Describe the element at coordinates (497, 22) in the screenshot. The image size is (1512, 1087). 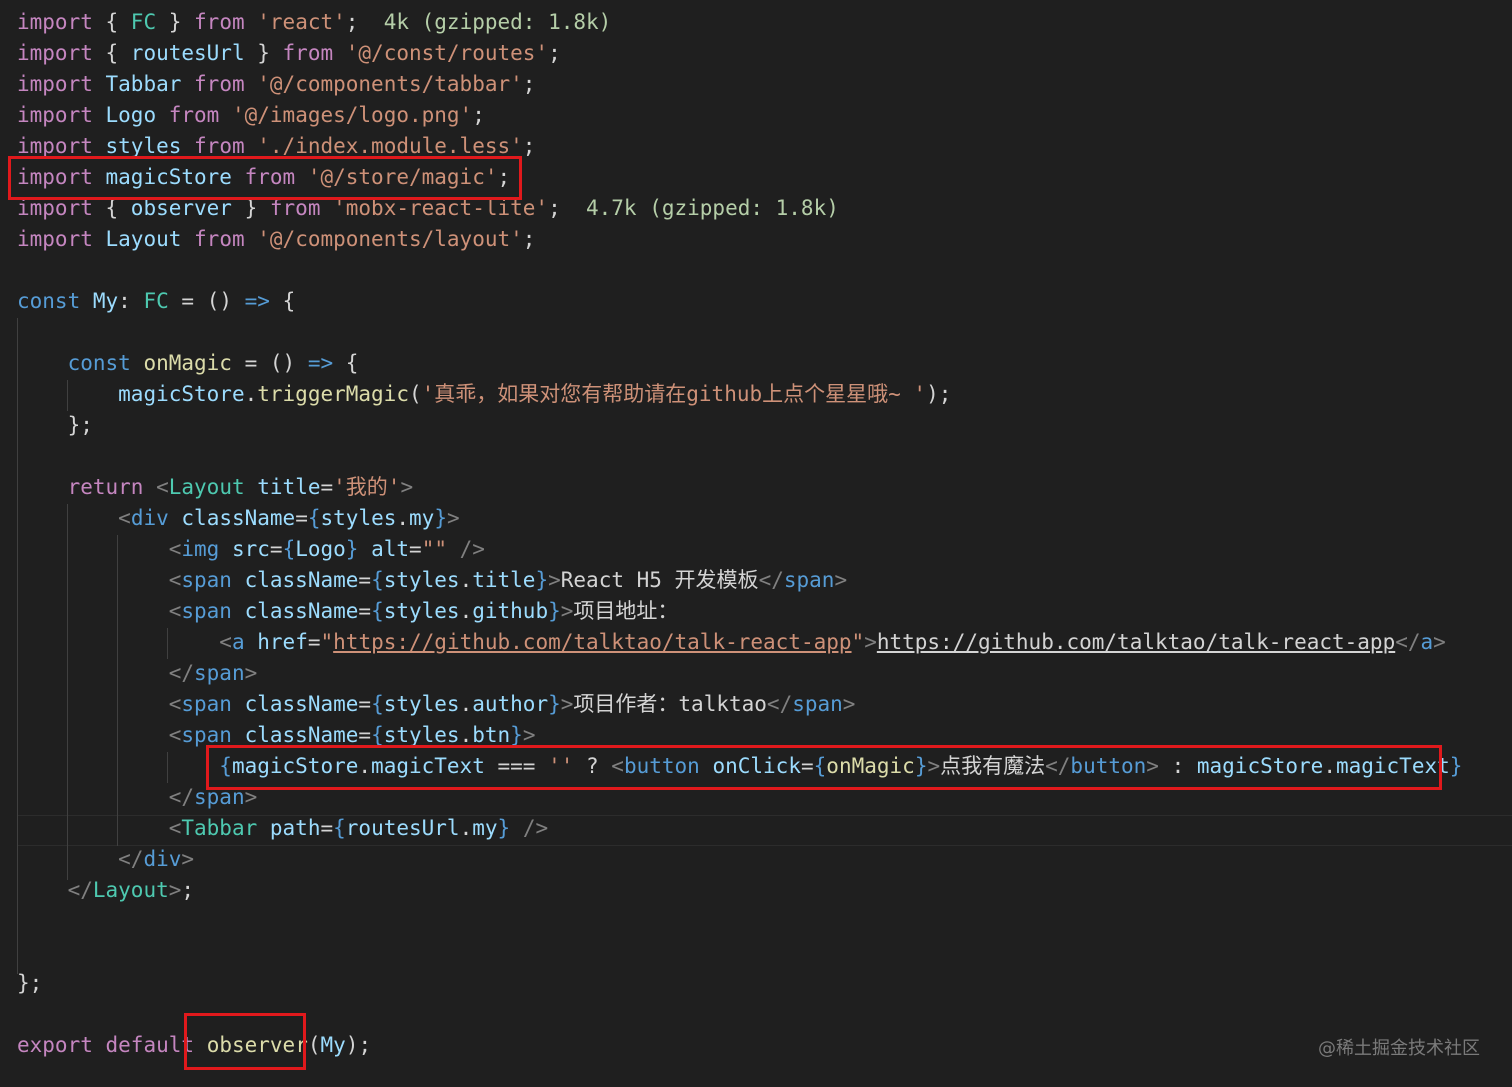
I see `import-cost-hint: 4k (gzipped: 1.8k)` at that location.